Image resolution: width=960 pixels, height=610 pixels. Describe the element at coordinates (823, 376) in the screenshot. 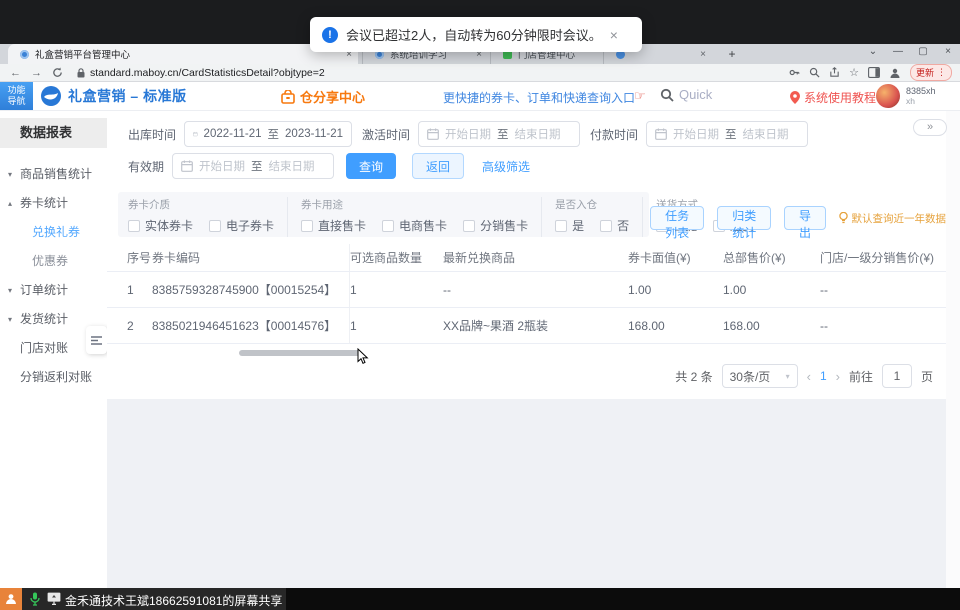

I see `current-page: 1` at that location.